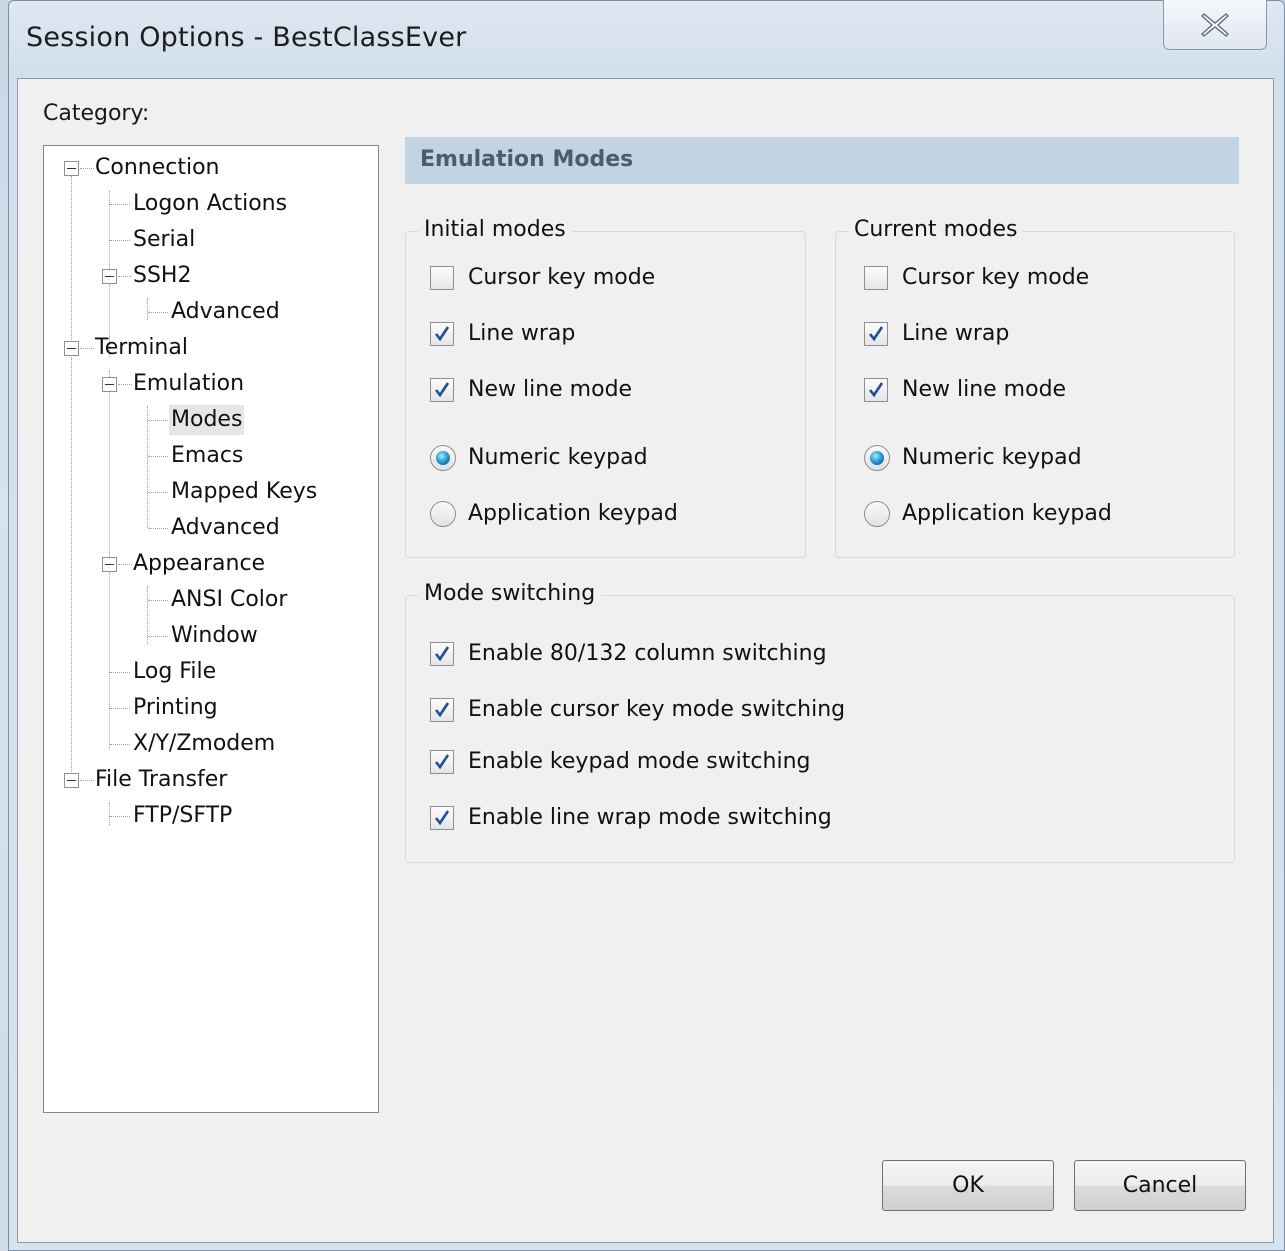  Describe the element at coordinates (162, 276) in the screenshot. I see `tree-item-ssh2: SSH2` at that location.